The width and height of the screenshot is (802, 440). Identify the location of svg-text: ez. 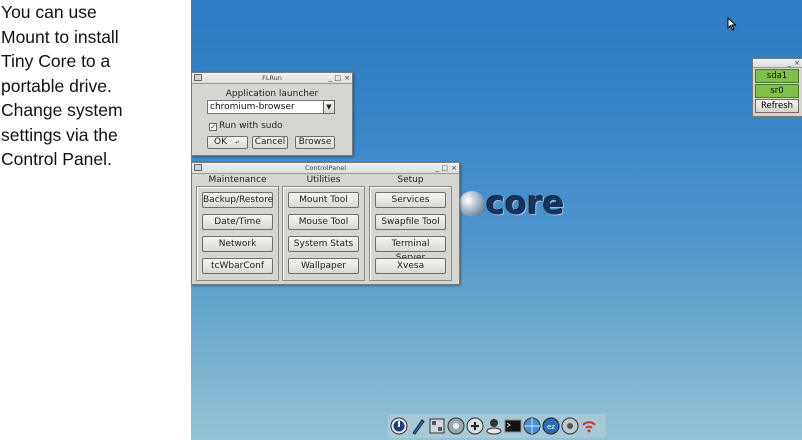
(551, 427).